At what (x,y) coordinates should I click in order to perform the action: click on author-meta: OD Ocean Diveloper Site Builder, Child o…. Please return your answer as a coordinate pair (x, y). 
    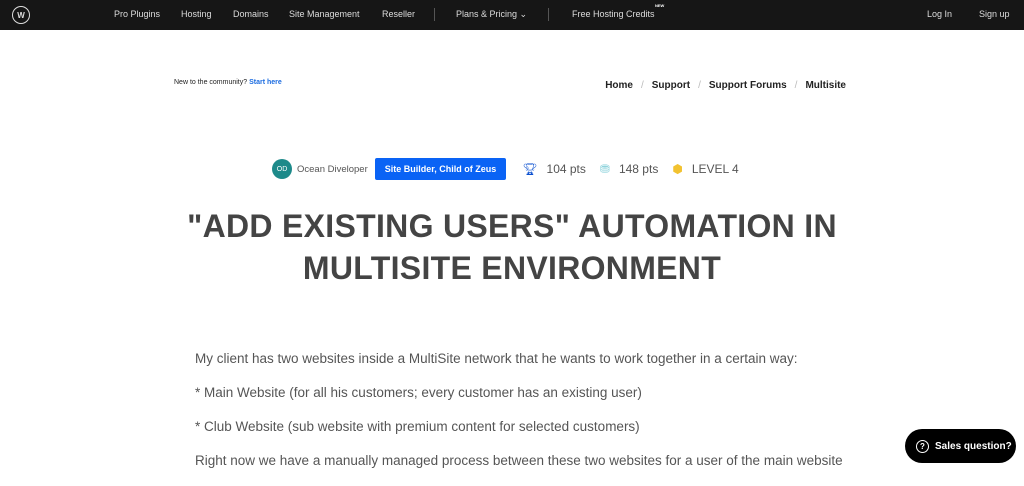
    Looking at the image, I should click on (512, 169).